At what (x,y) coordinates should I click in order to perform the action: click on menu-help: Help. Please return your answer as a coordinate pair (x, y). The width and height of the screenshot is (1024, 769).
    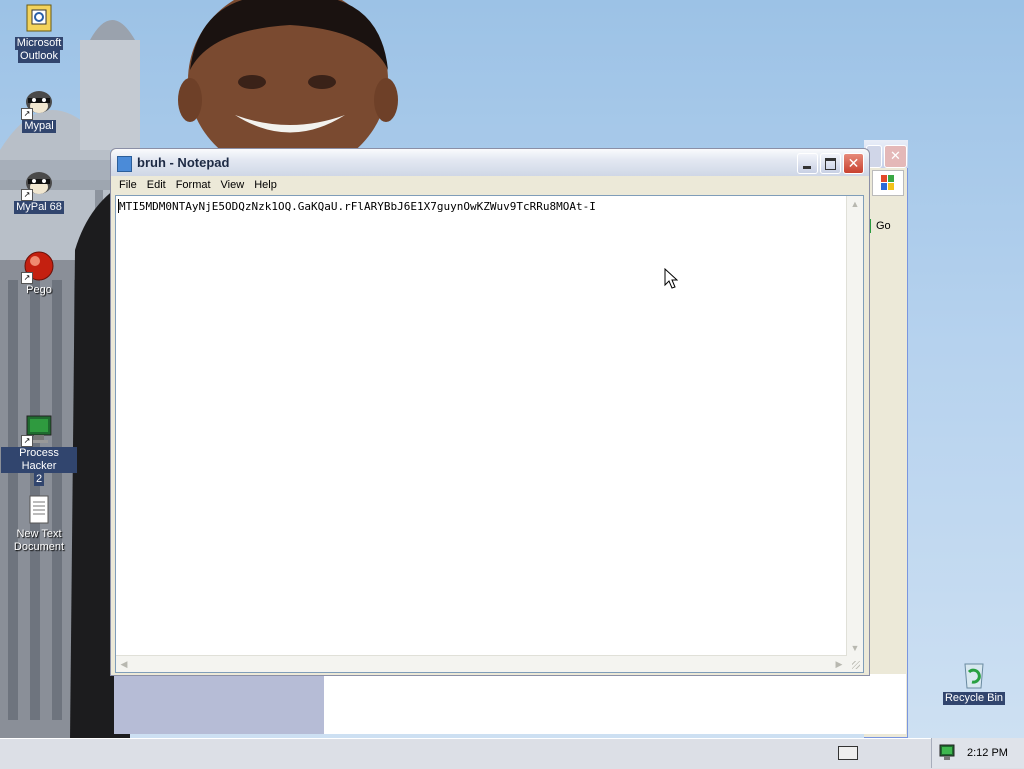
    Looking at the image, I should click on (265, 185).